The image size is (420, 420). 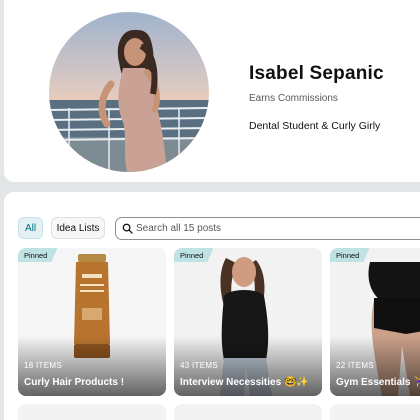 What do you see at coordinates (74, 382) in the screenshot?
I see `post-title: Curly Hair Products !` at bounding box center [74, 382].